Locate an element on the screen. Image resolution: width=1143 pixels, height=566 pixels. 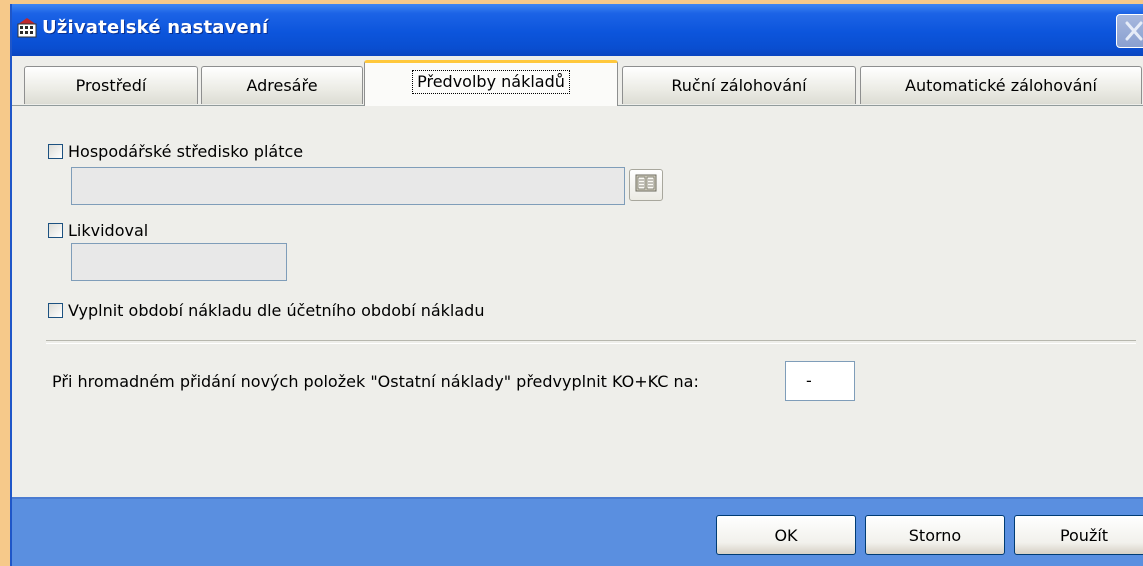
tab-label: Prostředí is located at coordinates (111, 85).